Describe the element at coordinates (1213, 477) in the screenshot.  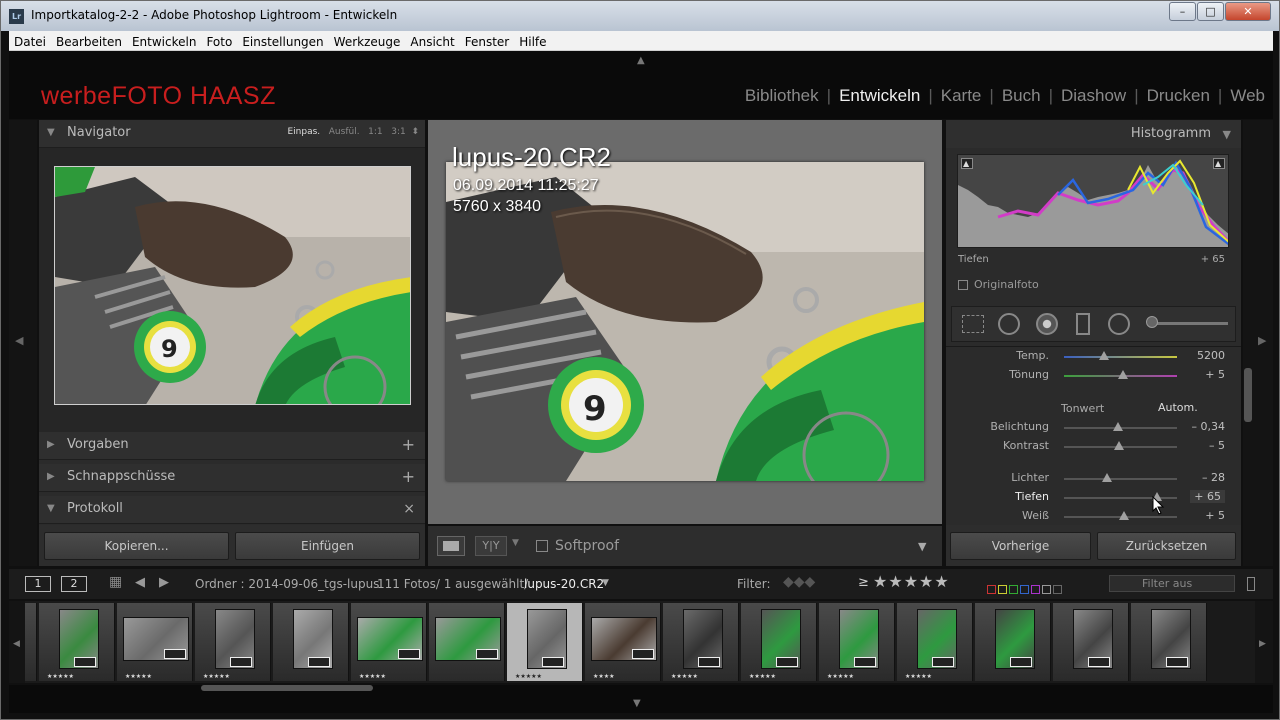
I see `slider-value: – 28` at that location.